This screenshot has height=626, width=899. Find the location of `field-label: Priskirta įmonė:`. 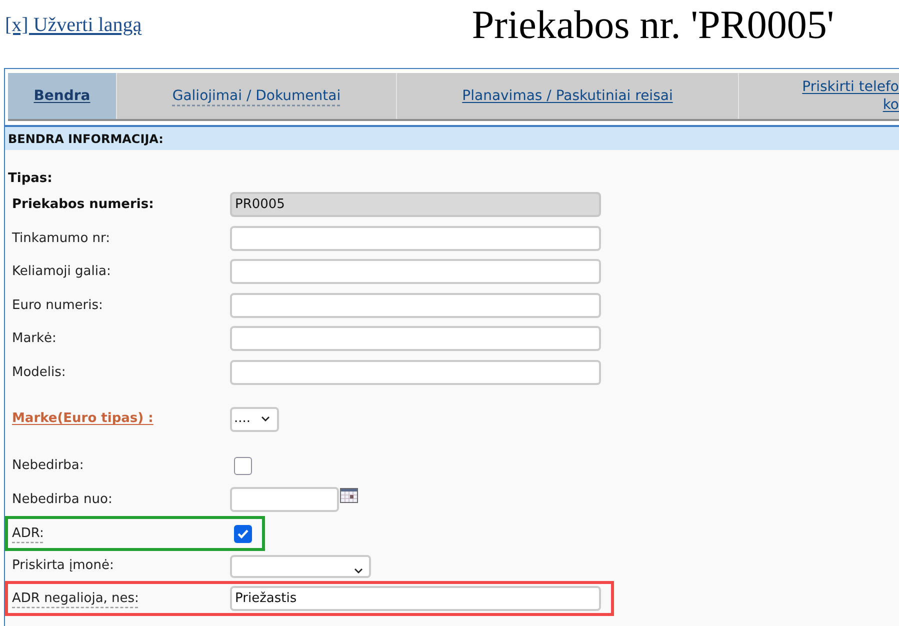

field-label: Priskirta įmonė: is located at coordinates (63, 566).